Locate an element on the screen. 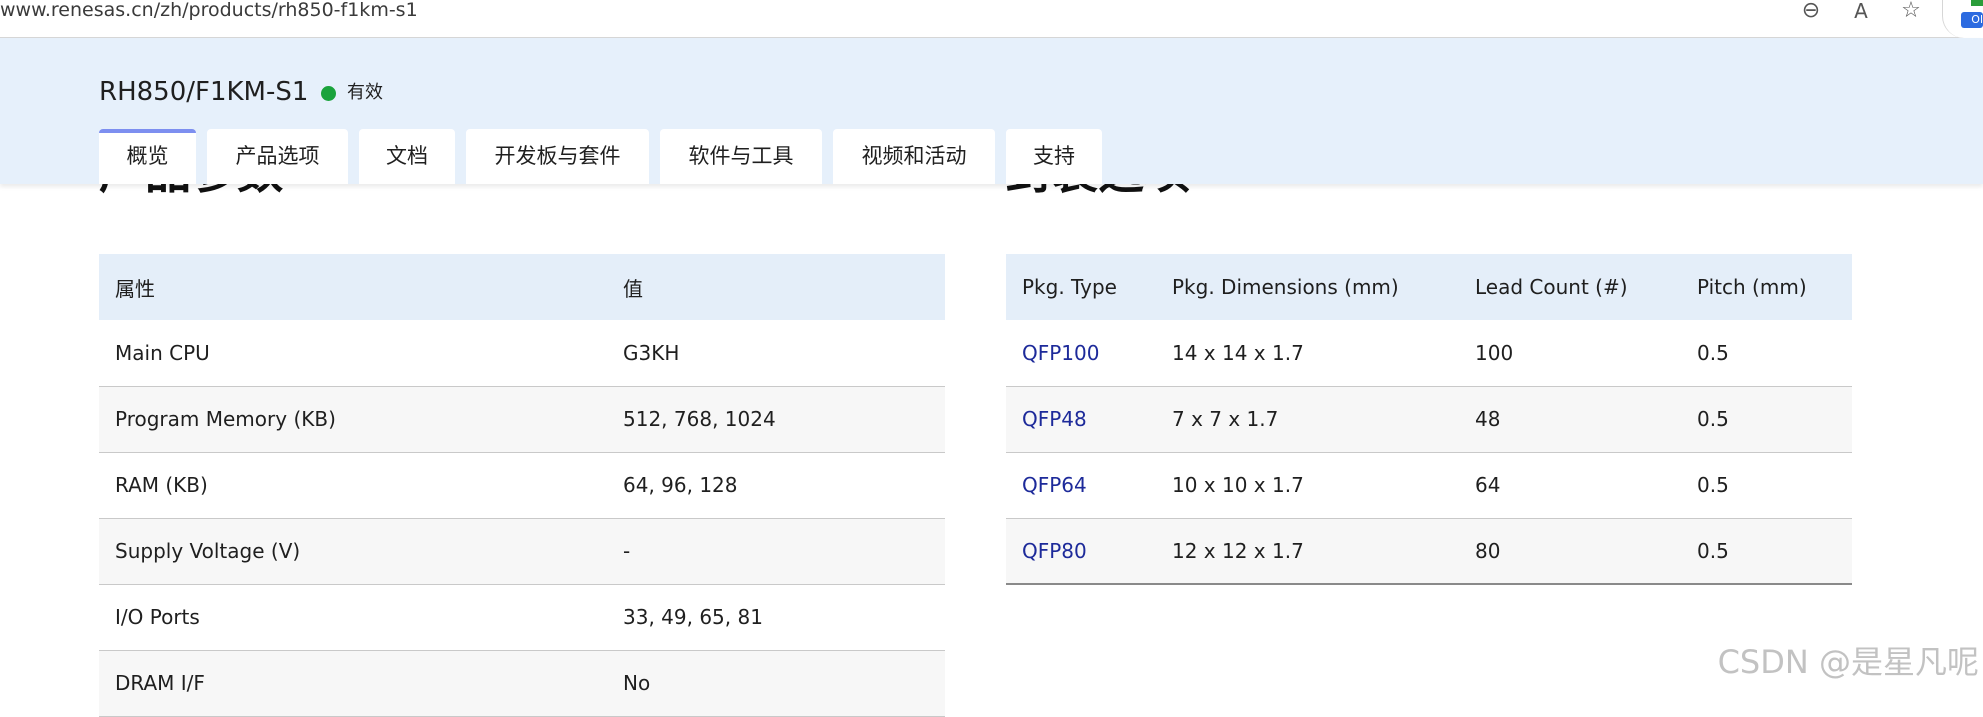 The image size is (1983, 717). tab-documents: 文档 is located at coordinates (407, 156).